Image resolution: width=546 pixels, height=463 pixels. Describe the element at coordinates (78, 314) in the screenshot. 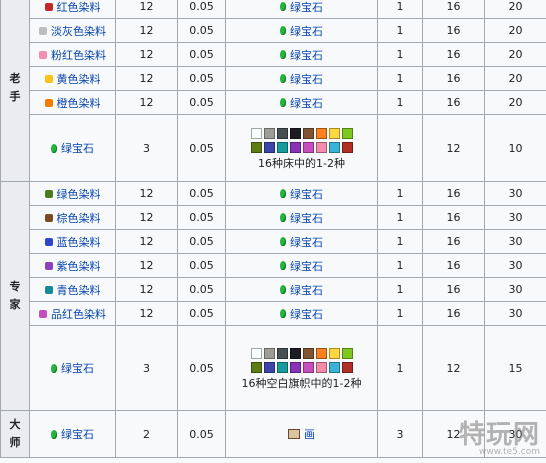

I see `item-link: 品红色染料` at that location.